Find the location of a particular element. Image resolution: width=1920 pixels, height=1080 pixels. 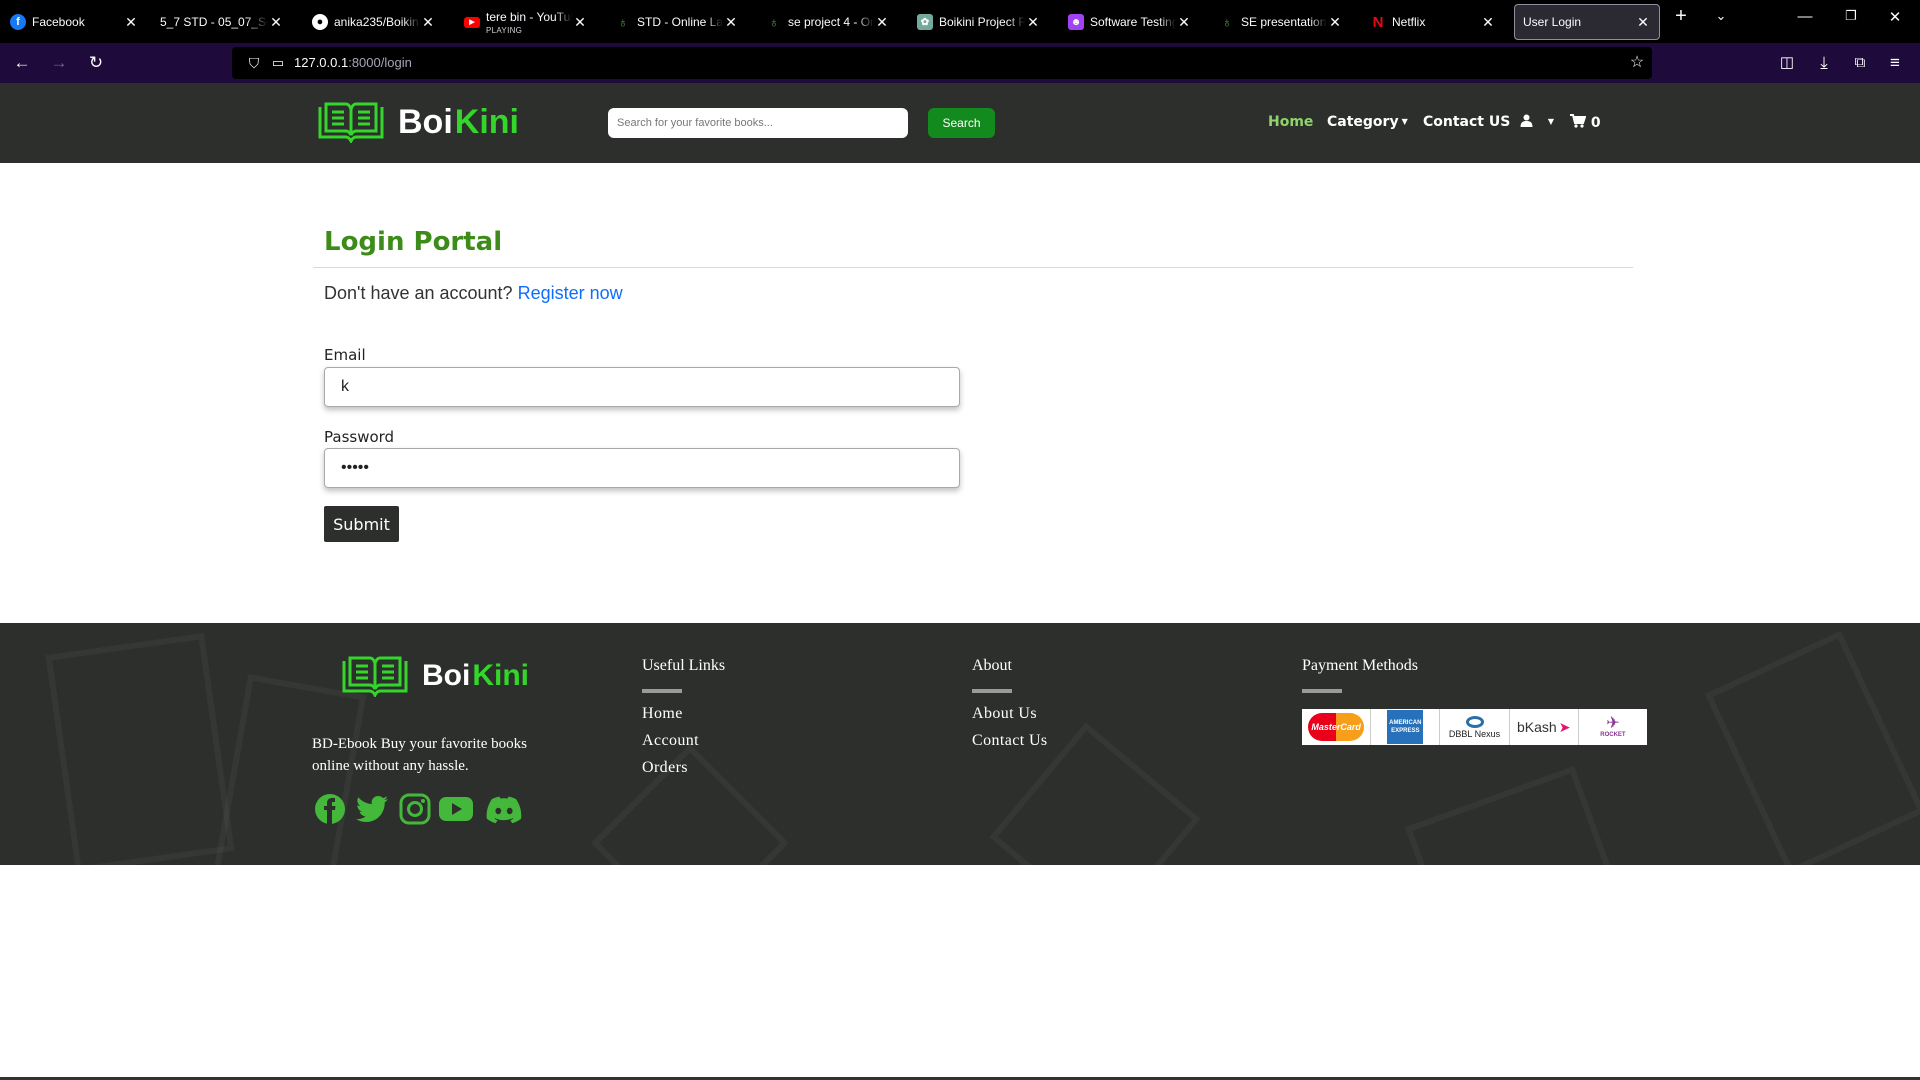

pocket-icon: ◫ is located at coordinates (1787, 63).